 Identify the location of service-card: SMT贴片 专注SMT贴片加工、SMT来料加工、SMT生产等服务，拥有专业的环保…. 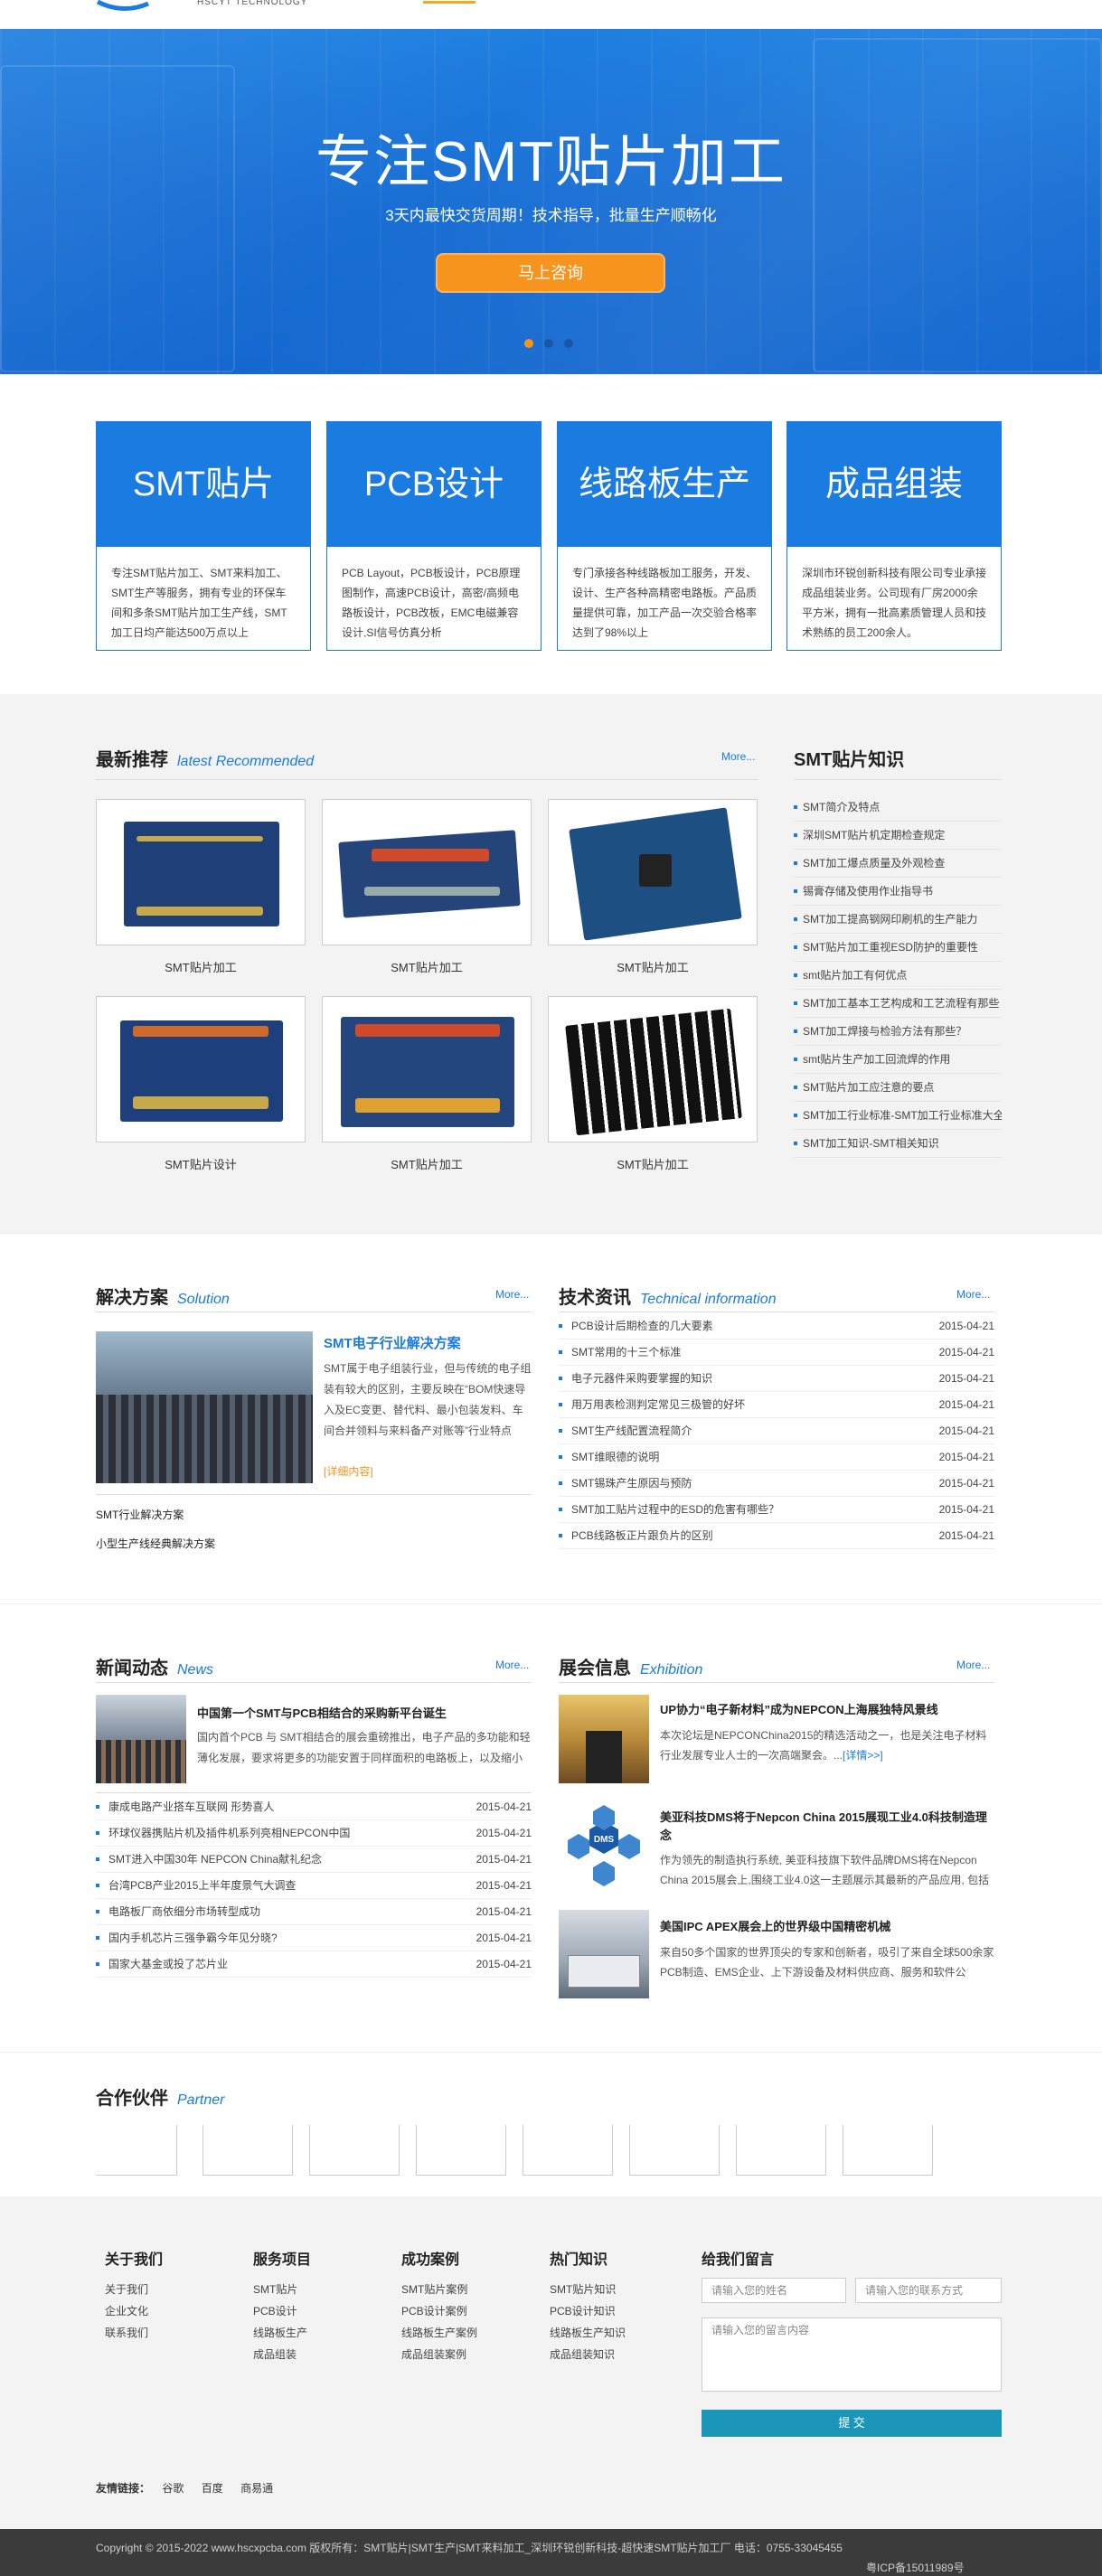
(203, 536).